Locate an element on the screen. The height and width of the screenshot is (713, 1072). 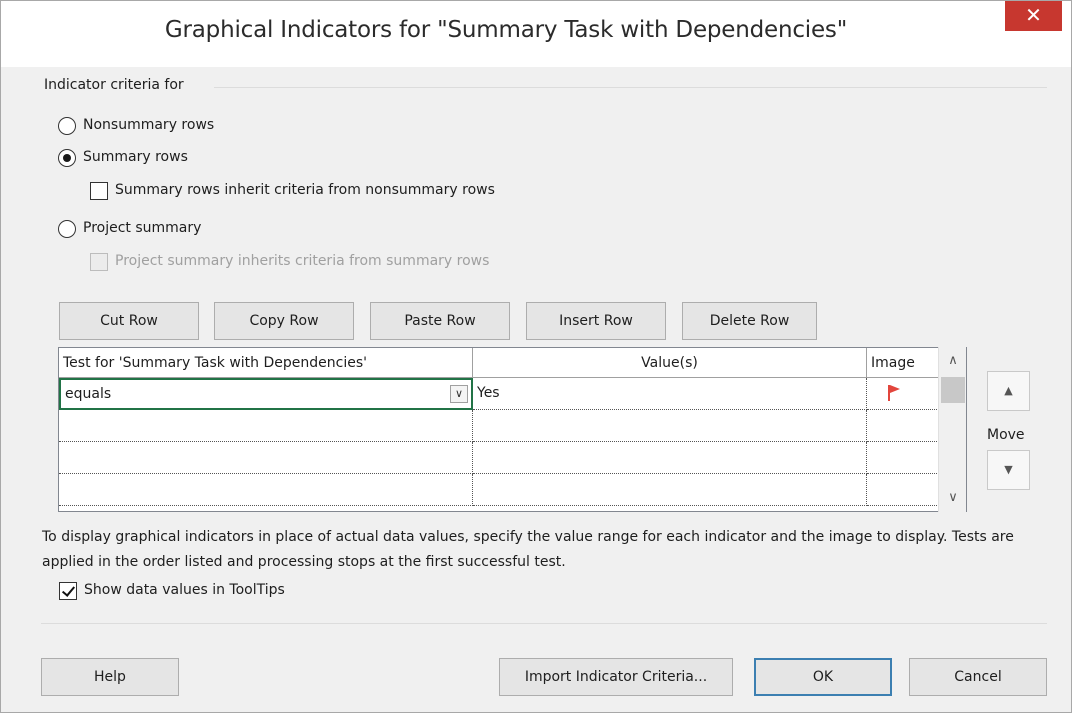
project-summary-radio is located at coordinates (67, 229).